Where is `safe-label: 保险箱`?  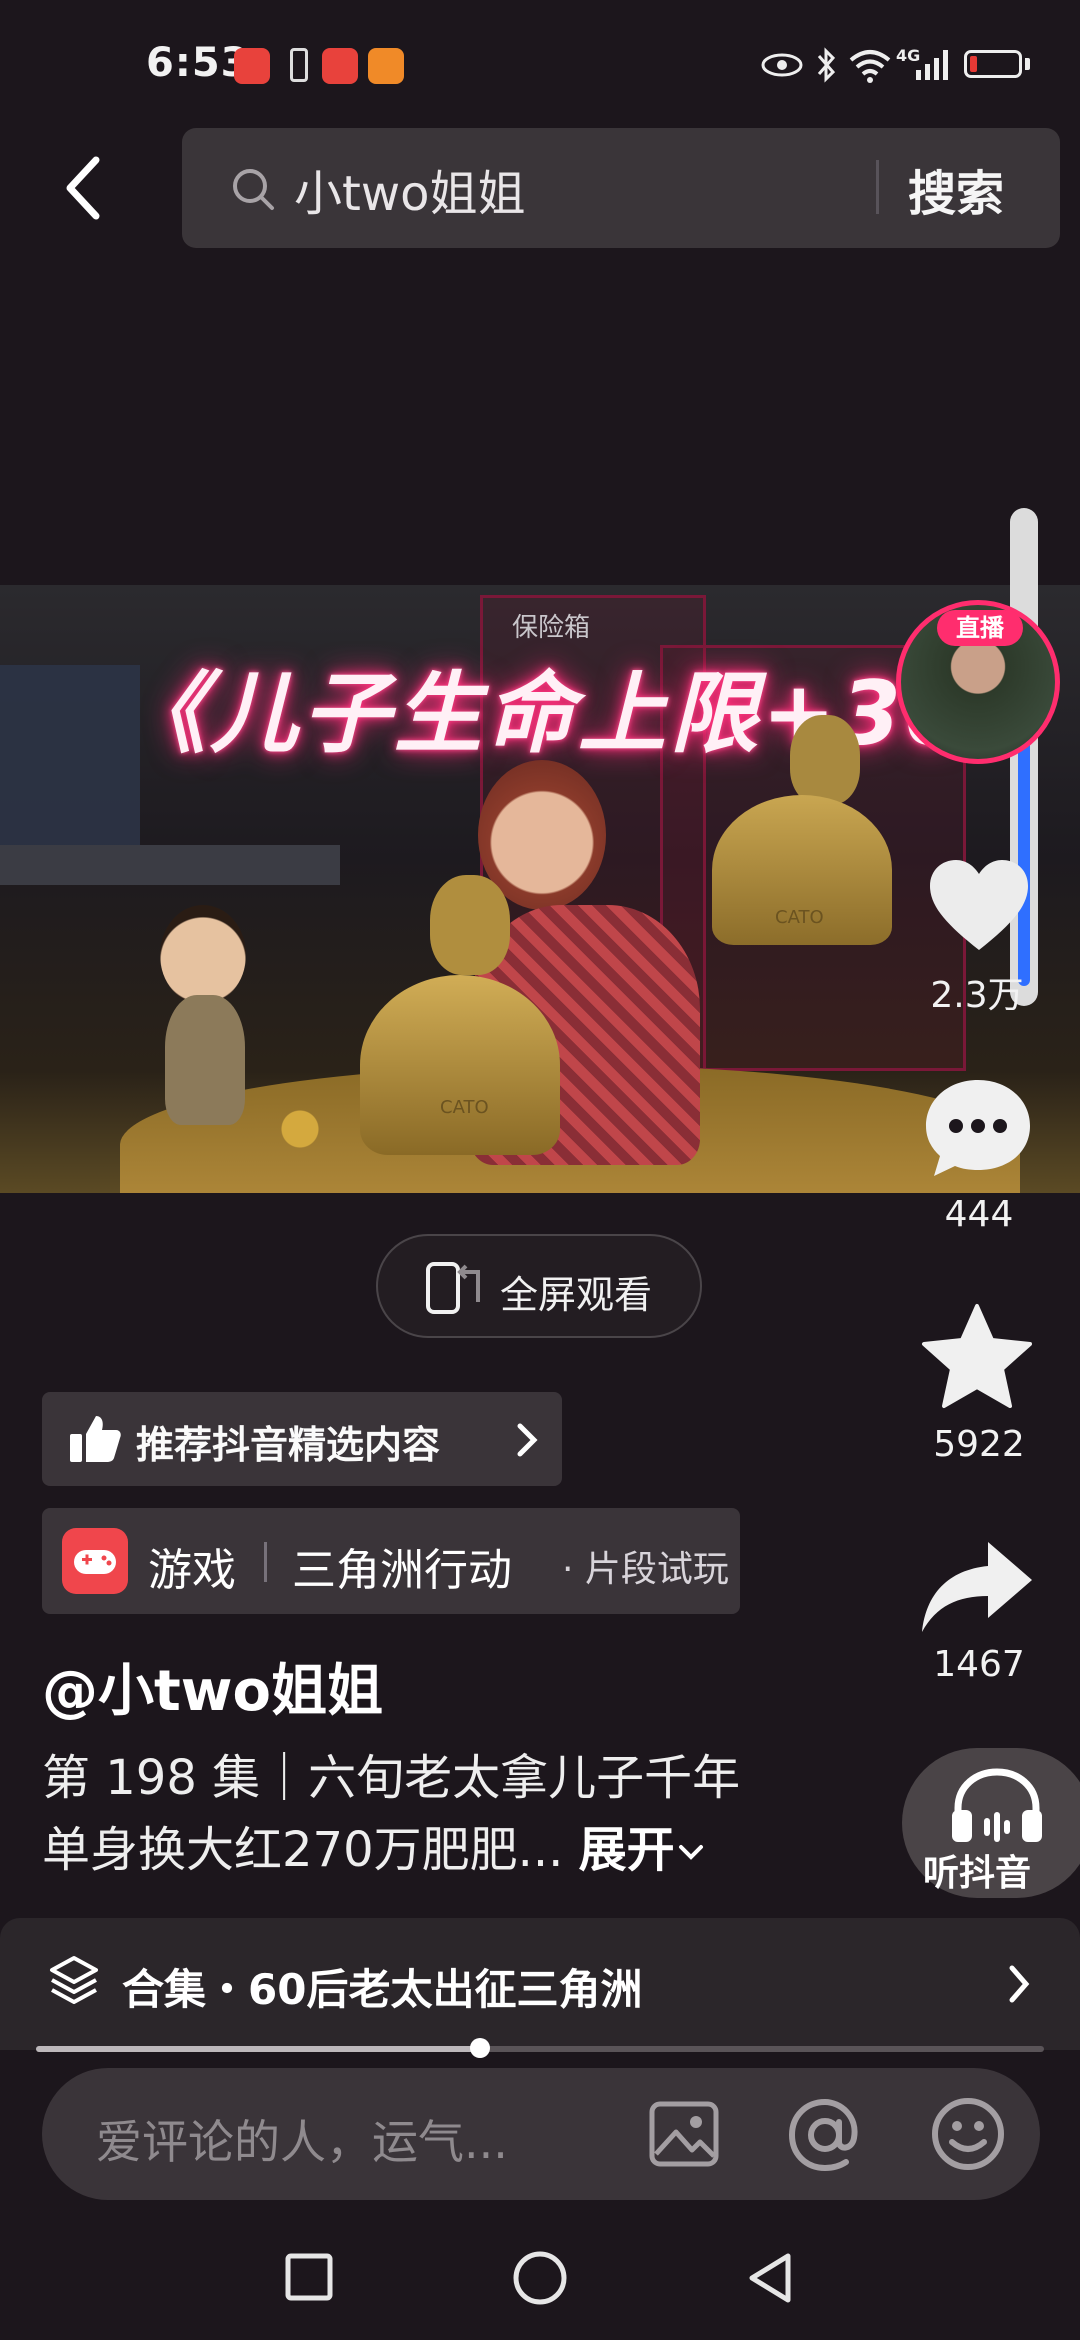
safe-label: 保险箱 is located at coordinates (551, 628).